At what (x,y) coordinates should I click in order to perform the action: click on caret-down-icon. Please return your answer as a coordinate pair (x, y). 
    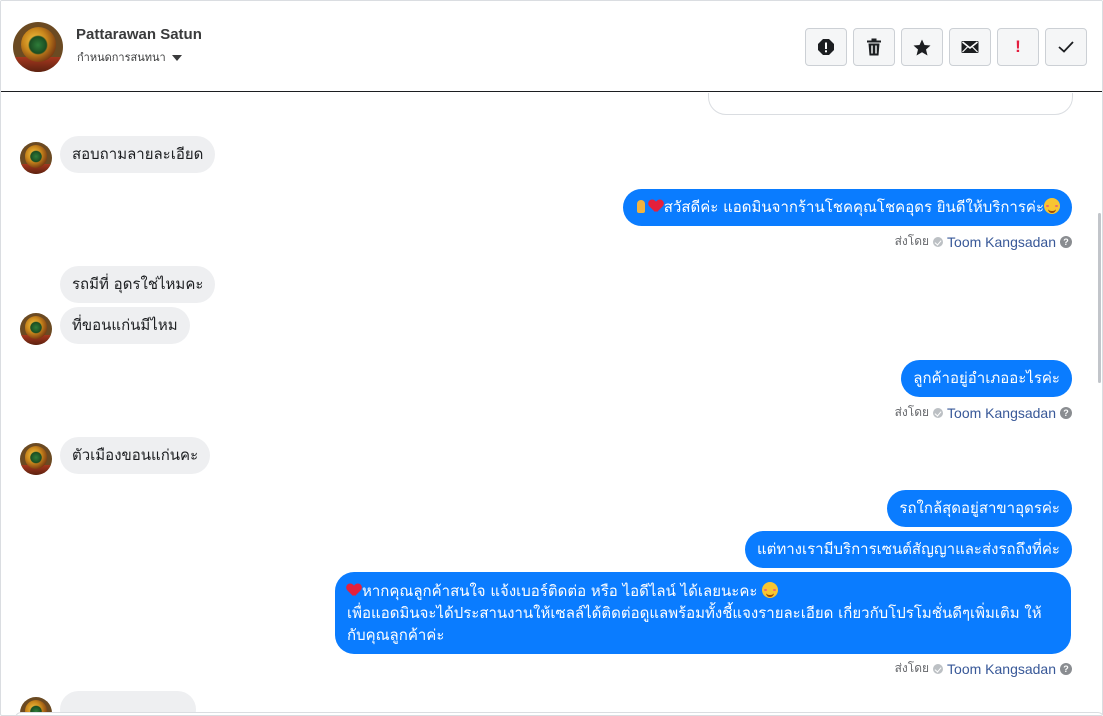
    Looking at the image, I should click on (176, 57).